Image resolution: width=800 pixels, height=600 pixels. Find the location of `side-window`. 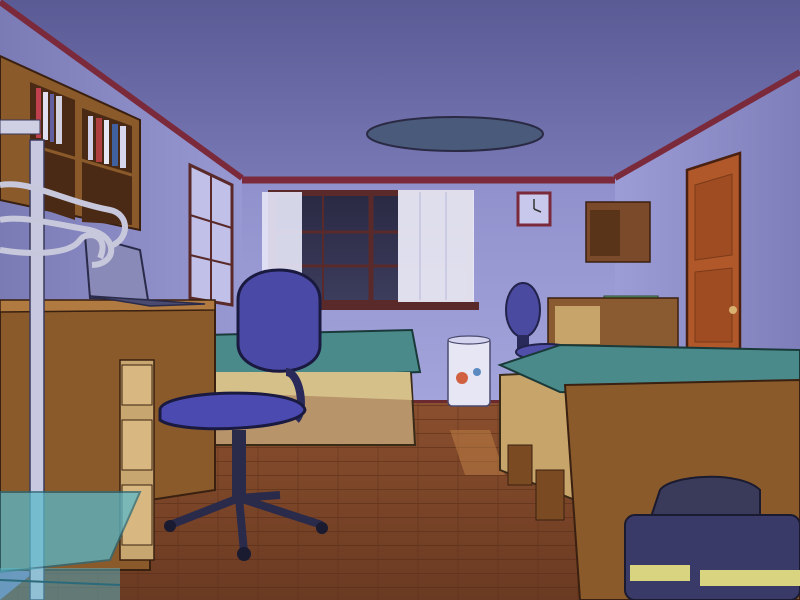

side-window is located at coordinates (211, 234).